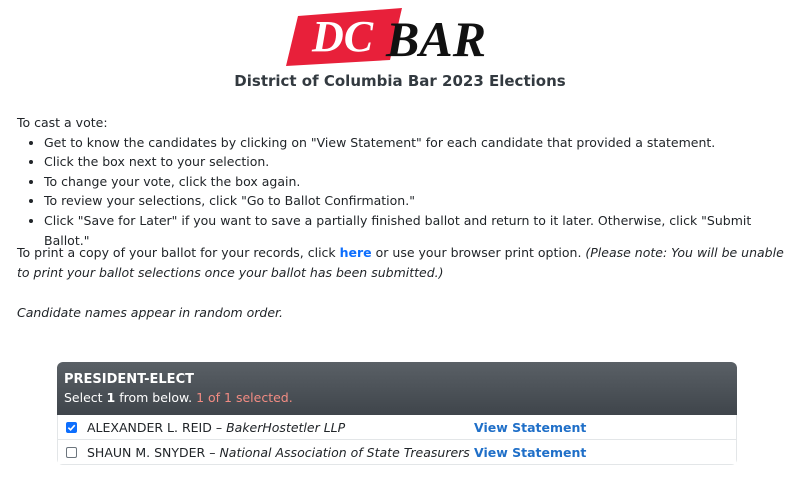 The width and height of the screenshot is (800, 483). What do you see at coordinates (400, 81) in the screenshot?
I see `page-title: District of Columbia Bar 2023 Elections` at bounding box center [400, 81].